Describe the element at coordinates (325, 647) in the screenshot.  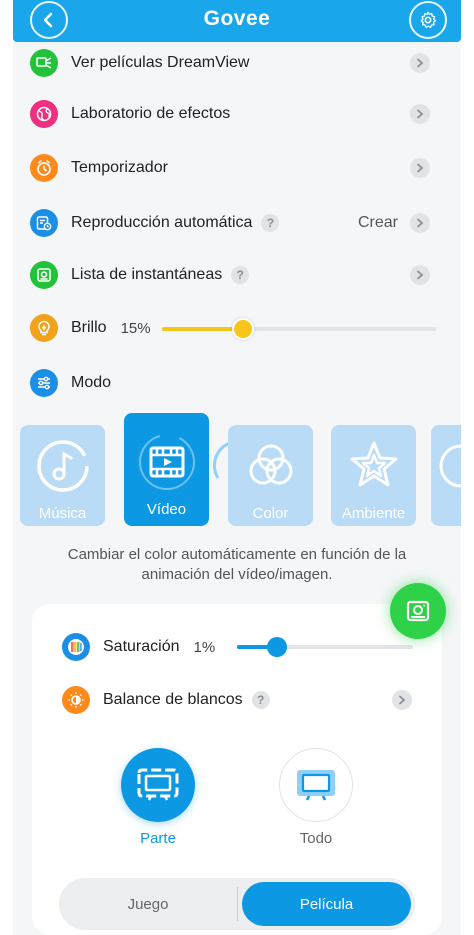
I see `saturation-slider` at that location.